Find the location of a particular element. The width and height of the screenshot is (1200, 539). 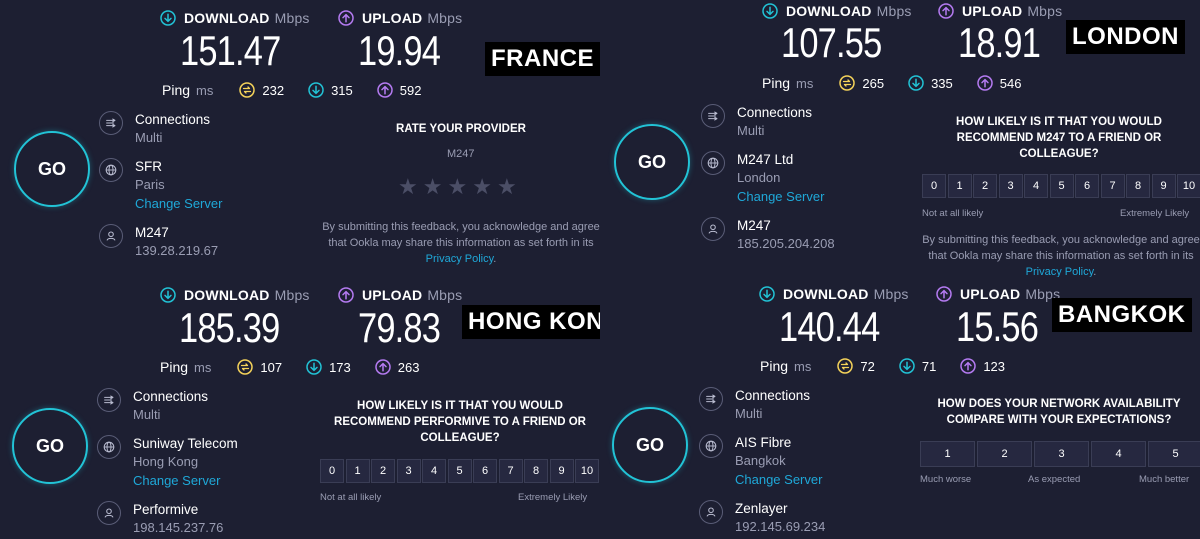

provider-name: M247 is located at coordinates (461, 154).